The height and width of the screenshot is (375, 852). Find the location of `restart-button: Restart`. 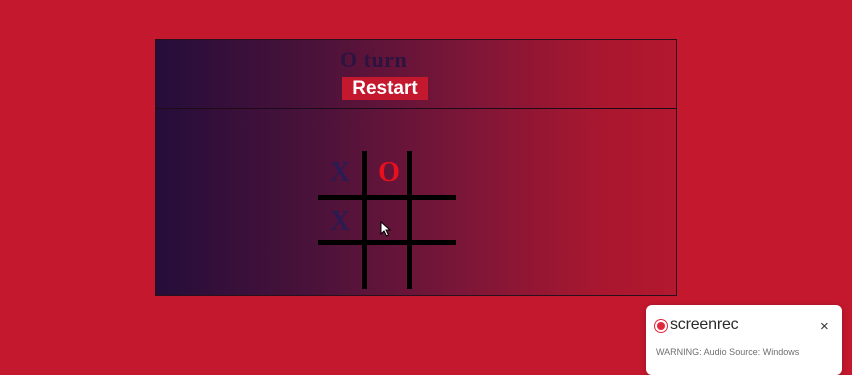

restart-button: Restart is located at coordinates (385, 88).